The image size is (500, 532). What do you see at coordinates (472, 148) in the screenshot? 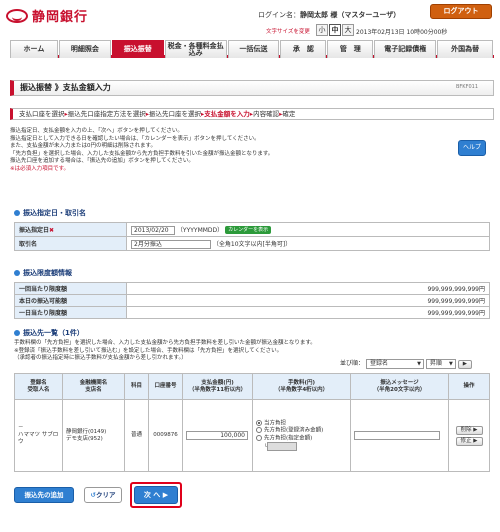
I see `help-button: ヘルプ` at bounding box center [472, 148].